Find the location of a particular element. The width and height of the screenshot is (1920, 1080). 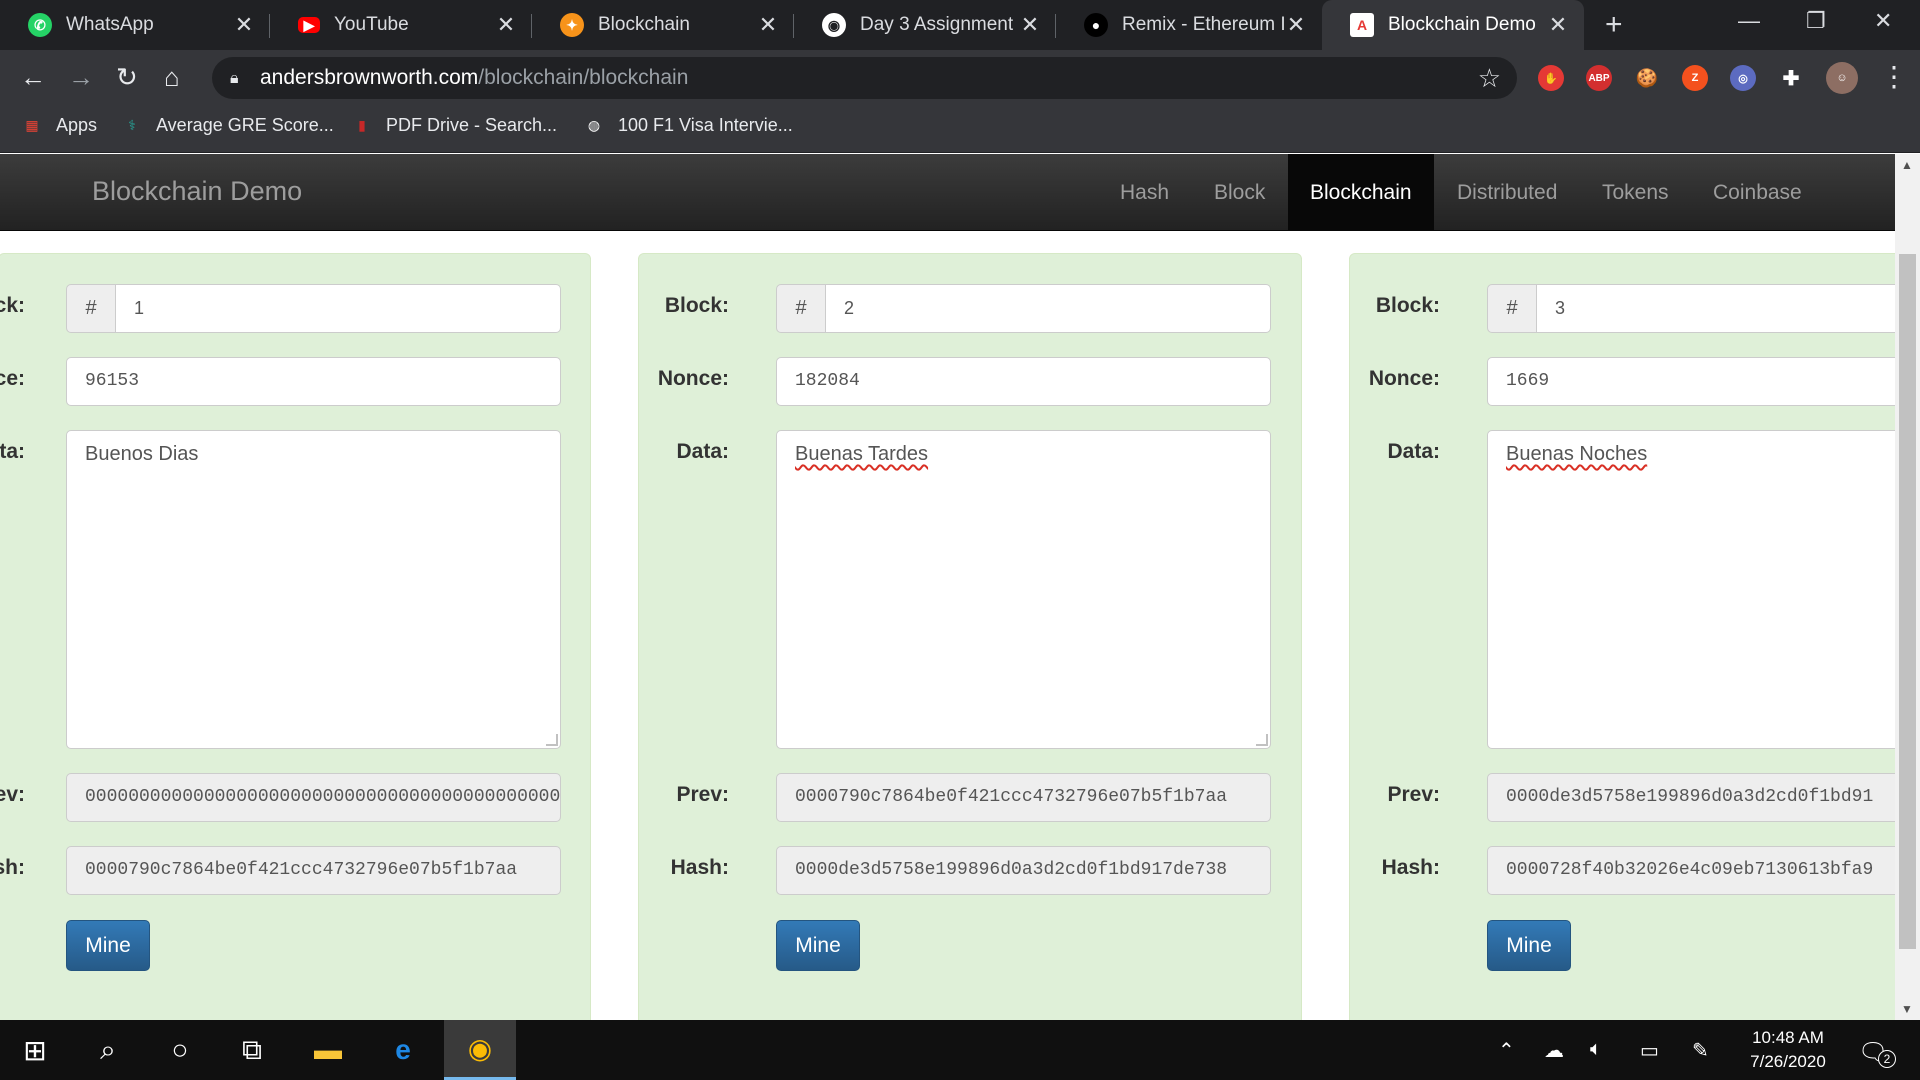

block-number-input: 2 is located at coordinates (1048, 308).